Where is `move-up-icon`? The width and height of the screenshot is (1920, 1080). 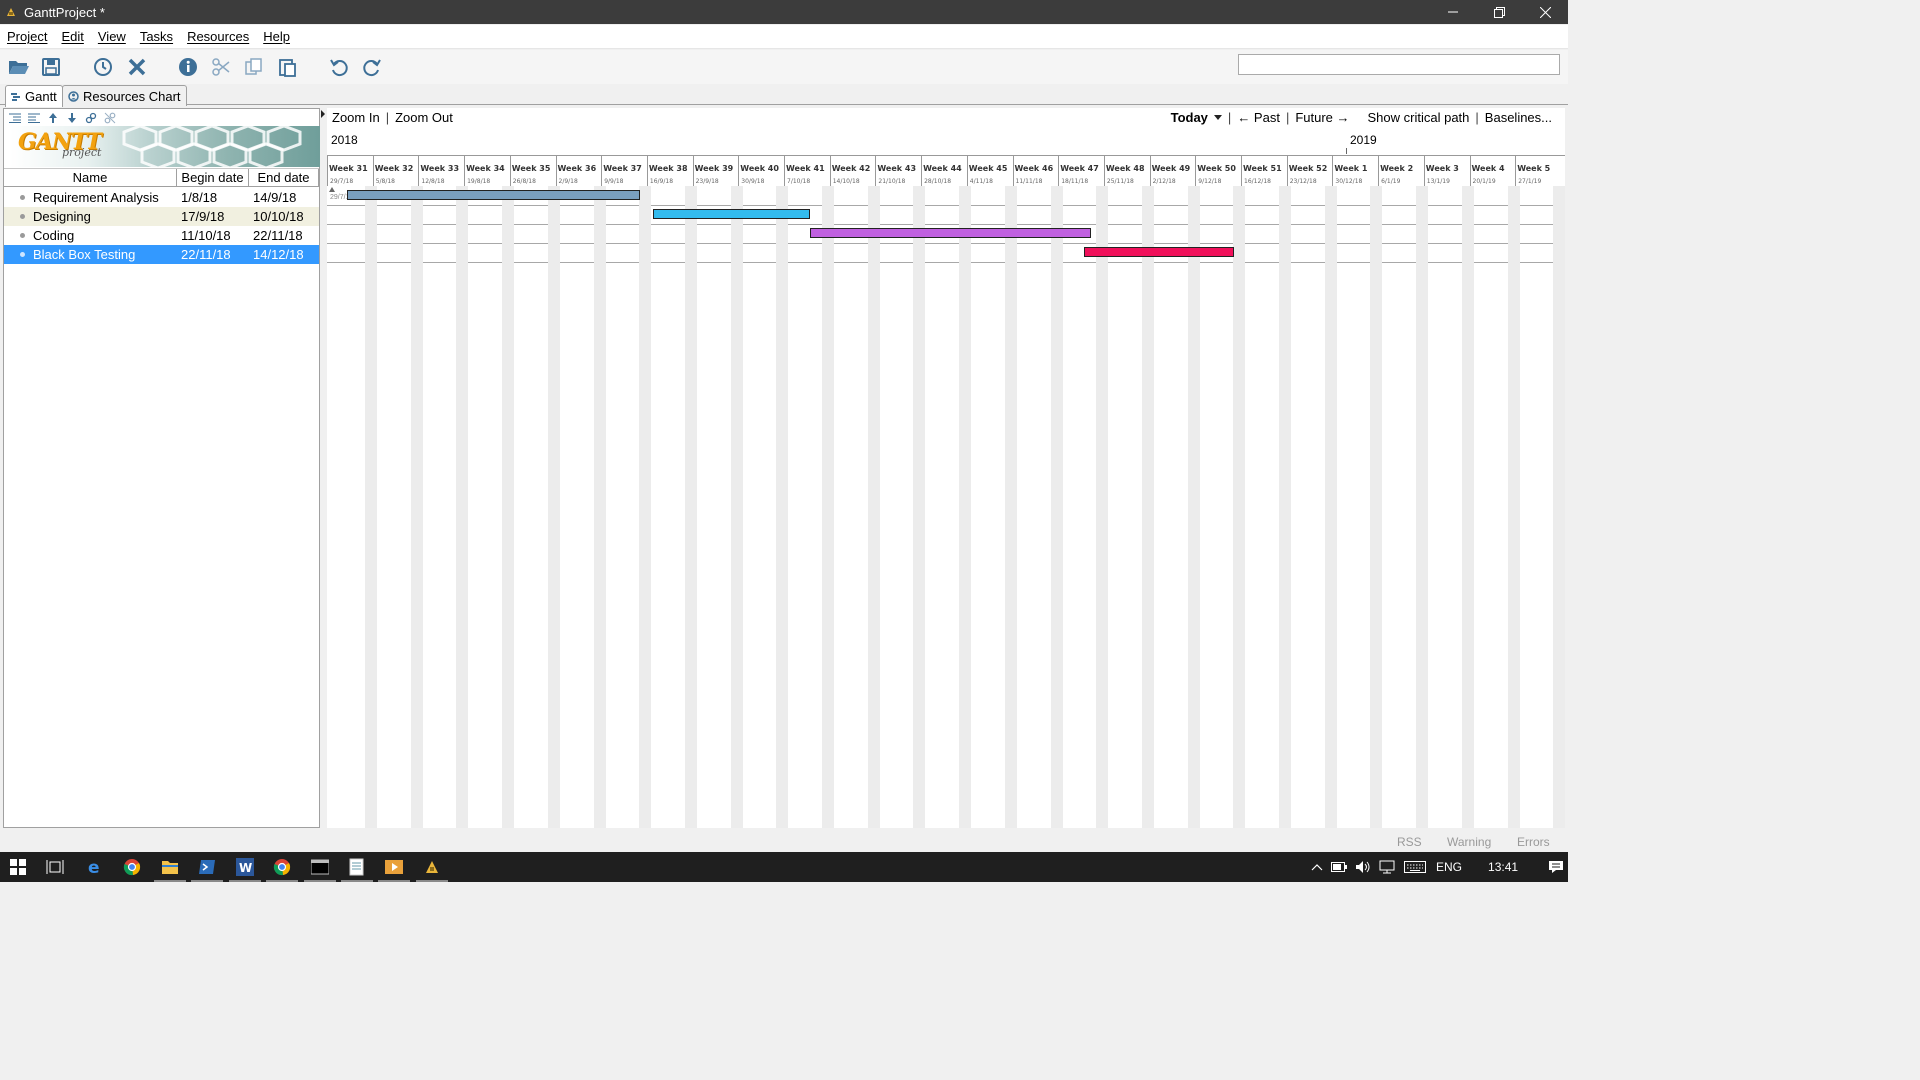 move-up-icon is located at coordinates (53, 118).